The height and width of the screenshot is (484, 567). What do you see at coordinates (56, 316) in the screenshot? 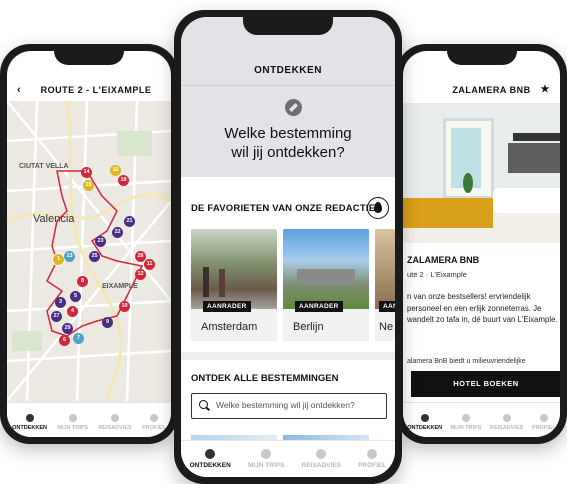
I see `map-marker: 27` at bounding box center [56, 316].